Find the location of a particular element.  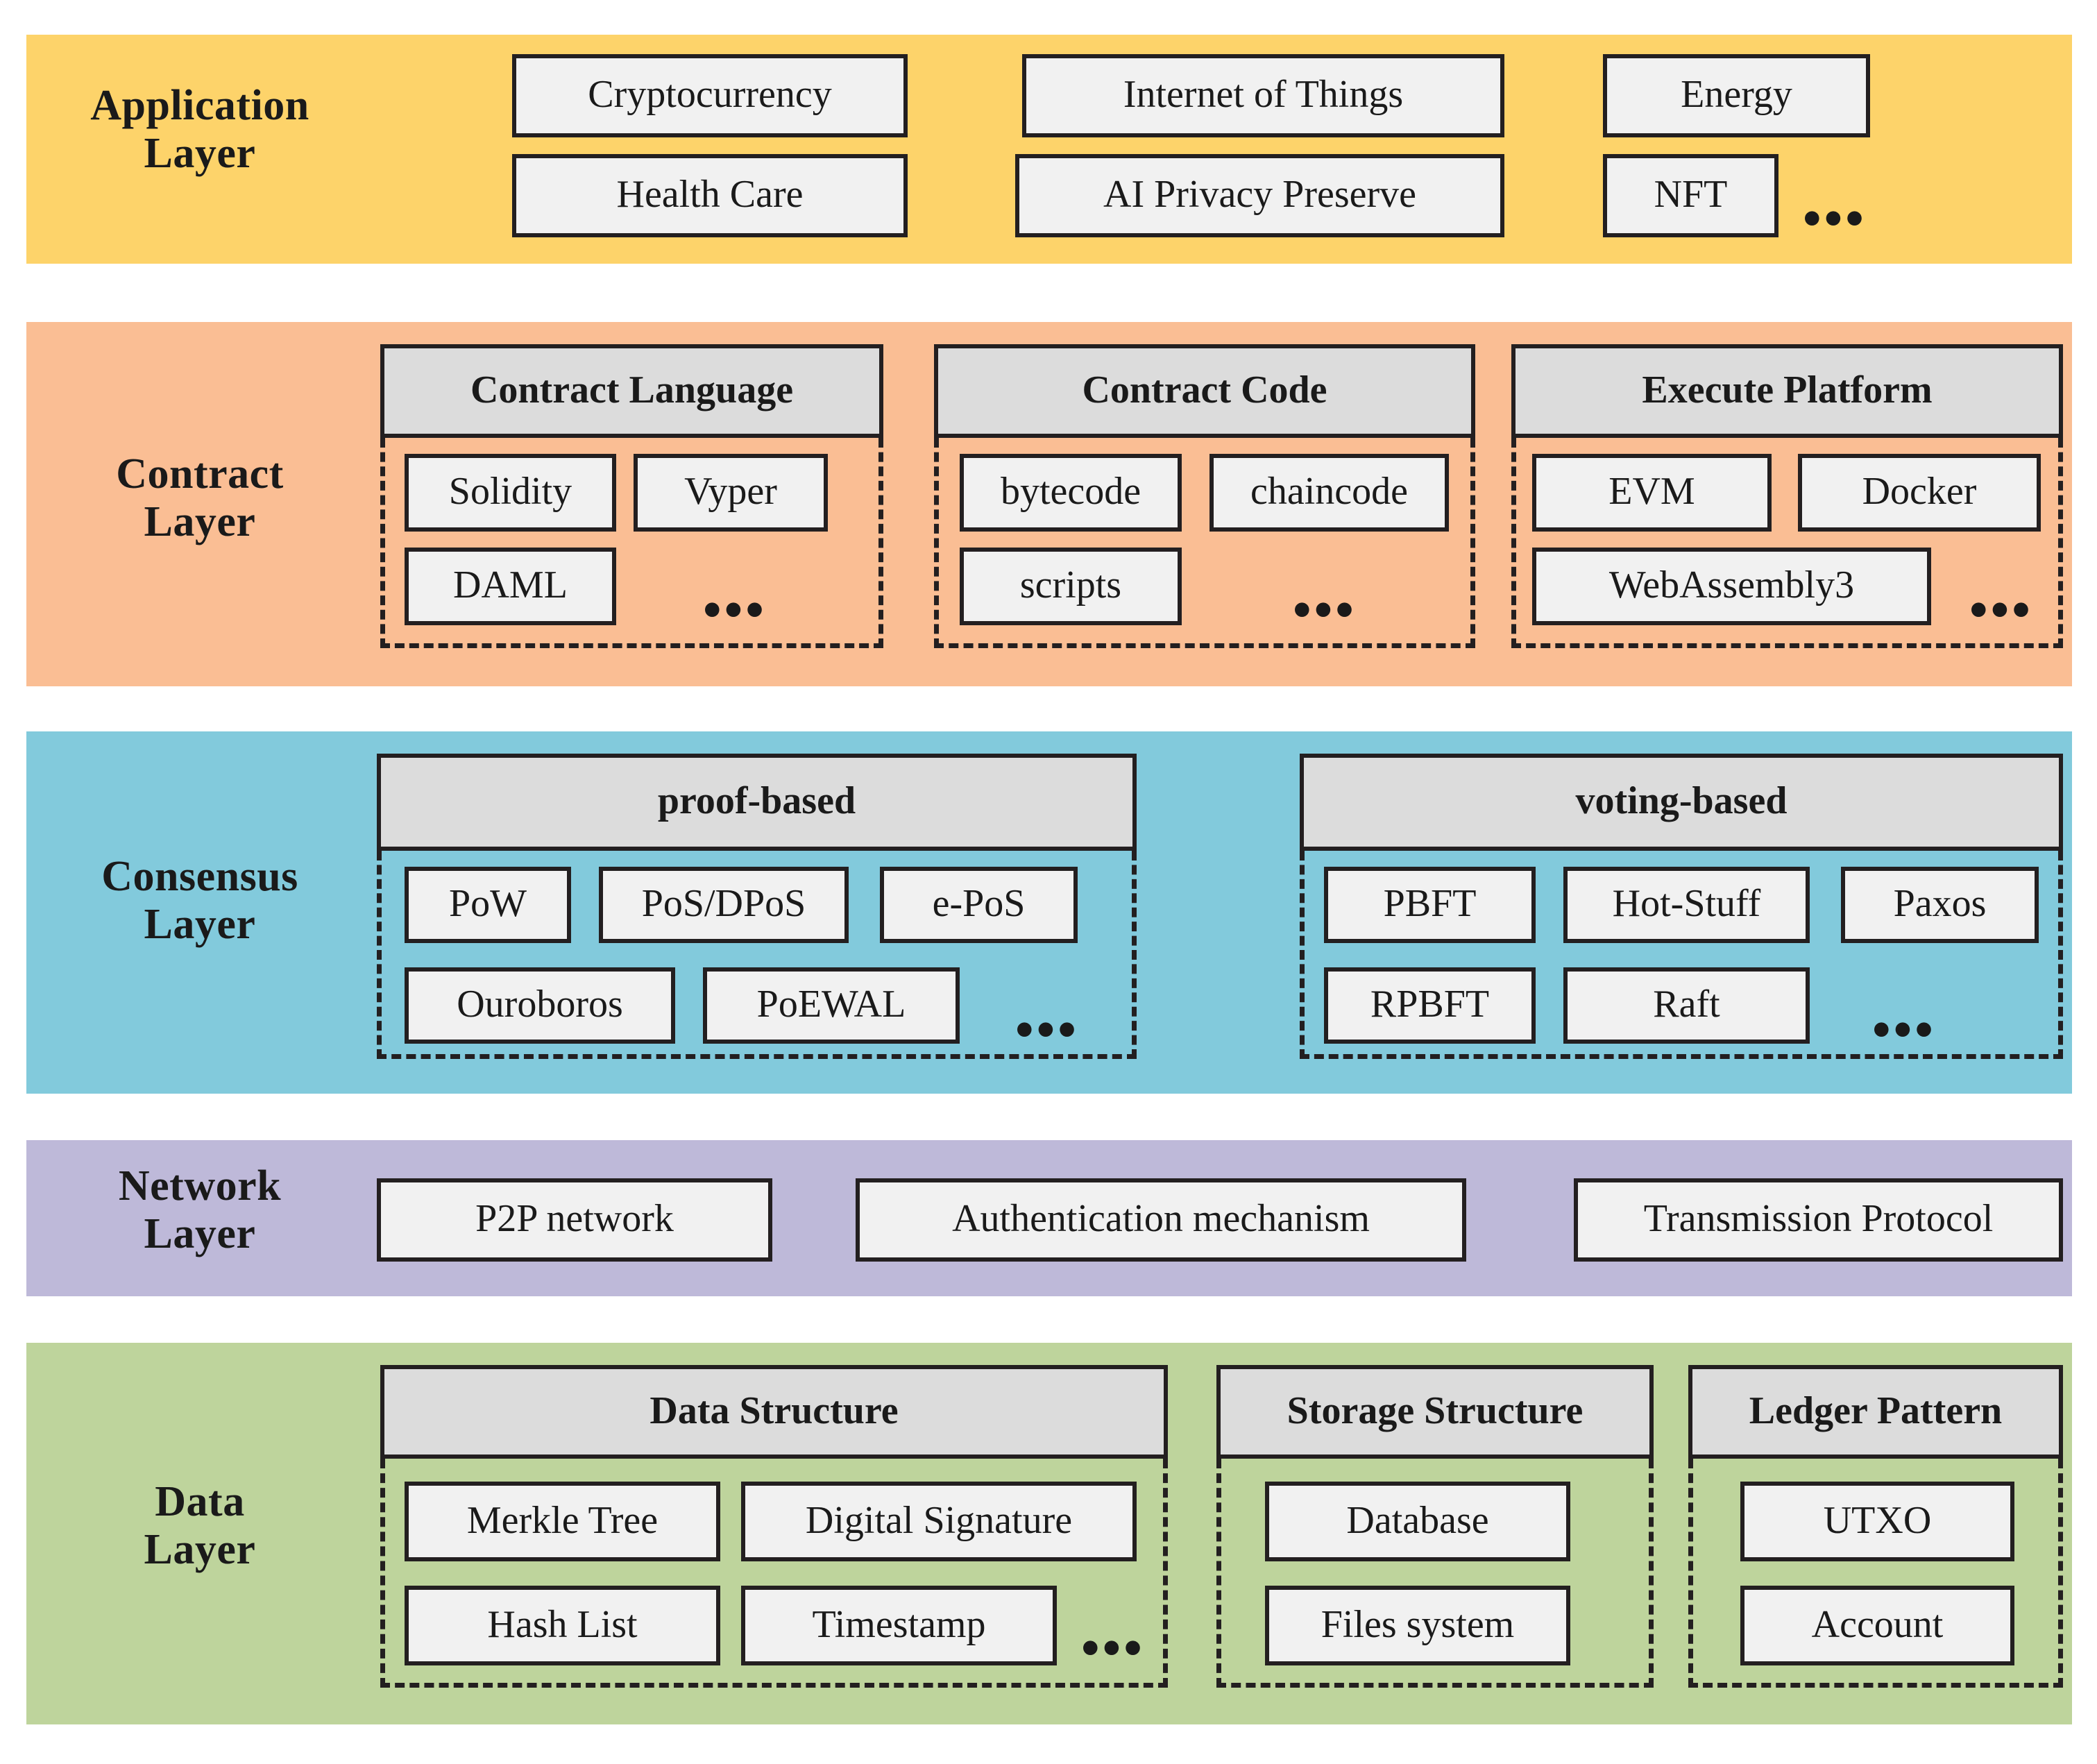

network-item-transmission-protocol: Transmission Protocol is located at coordinates (1818, 1220).